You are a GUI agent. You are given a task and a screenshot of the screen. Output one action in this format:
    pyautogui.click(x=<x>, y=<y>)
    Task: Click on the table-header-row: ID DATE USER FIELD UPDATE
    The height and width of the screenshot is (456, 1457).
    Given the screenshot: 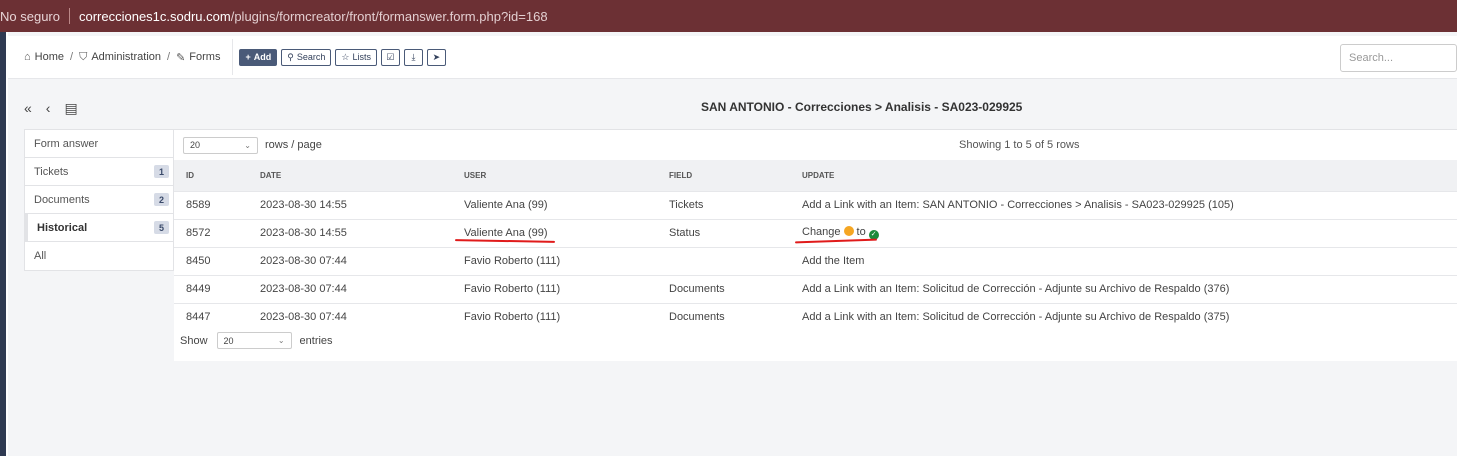 What is the action you would take?
    pyautogui.click(x=815, y=175)
    